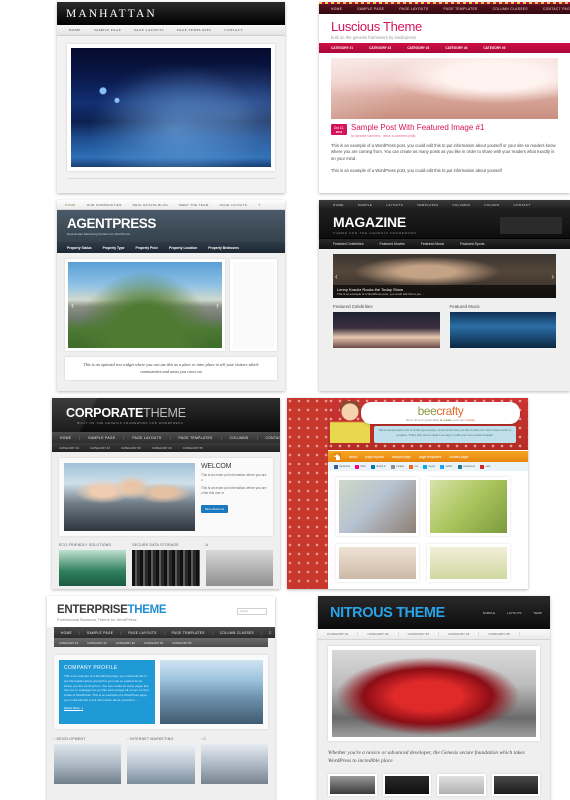  What do you see at coordinates (268, 633) in the screenshot?
I see `nav-item-contact: C` at bounding box center [268, 633].